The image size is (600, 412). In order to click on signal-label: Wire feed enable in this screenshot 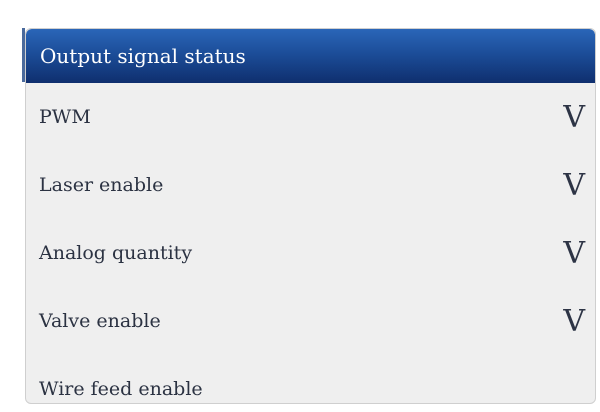, I will do `click(121, 389)`.